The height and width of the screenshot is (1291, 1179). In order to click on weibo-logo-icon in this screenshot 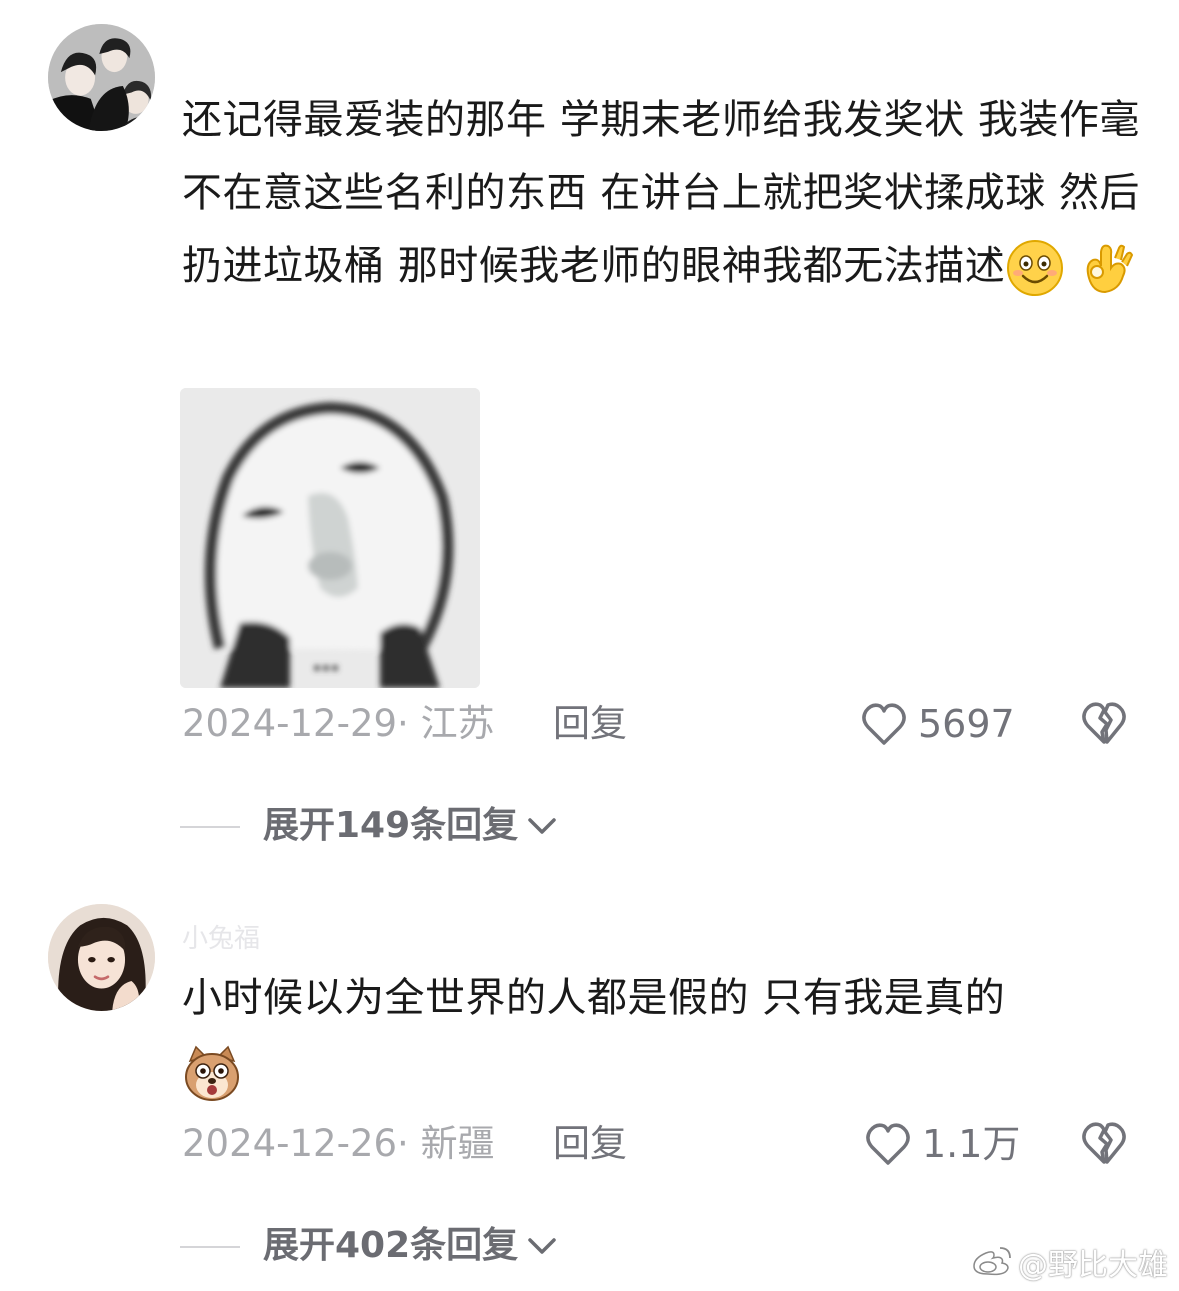, I will do `click(992, 1261)`.